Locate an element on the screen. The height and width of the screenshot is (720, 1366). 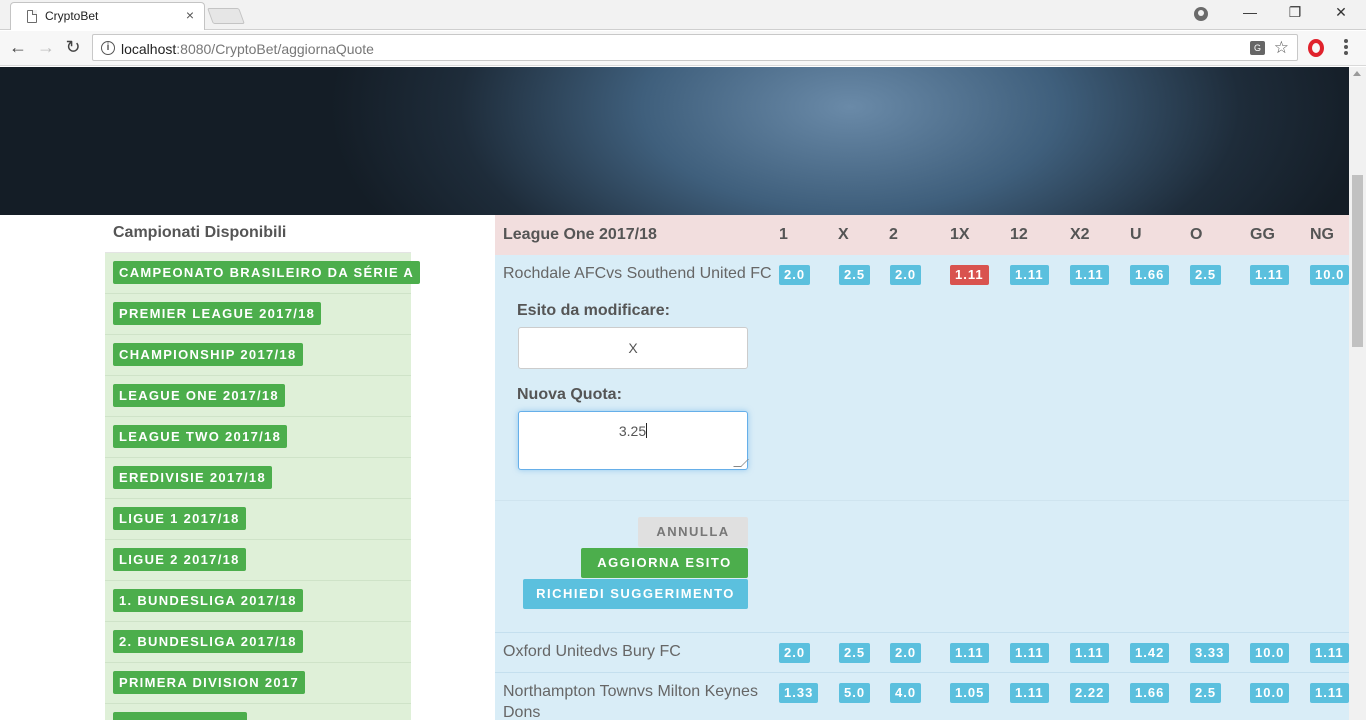
opera-extension-icon is located at coordinates (1316, 48).